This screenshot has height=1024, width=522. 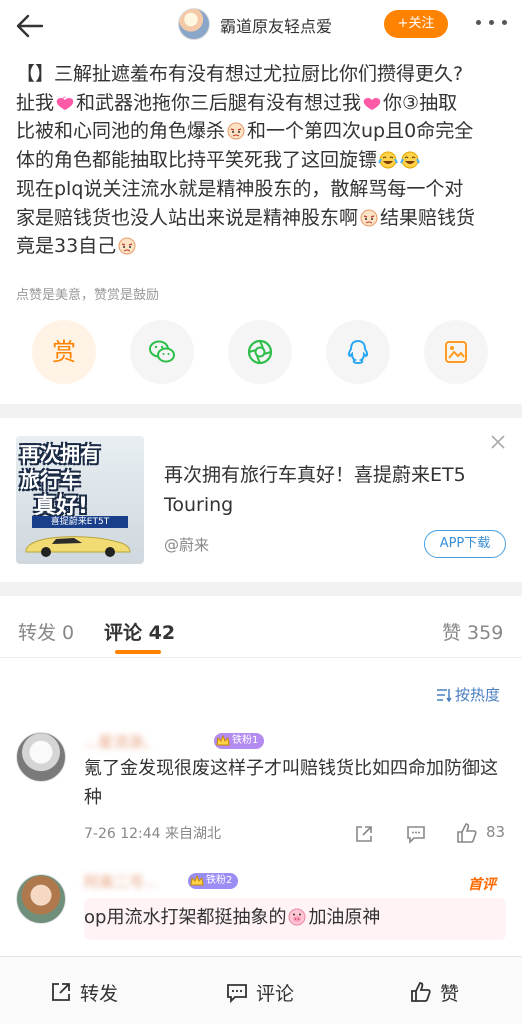 I want to click on comment-time: 7-26 12:44, so click(x=122, y=834).